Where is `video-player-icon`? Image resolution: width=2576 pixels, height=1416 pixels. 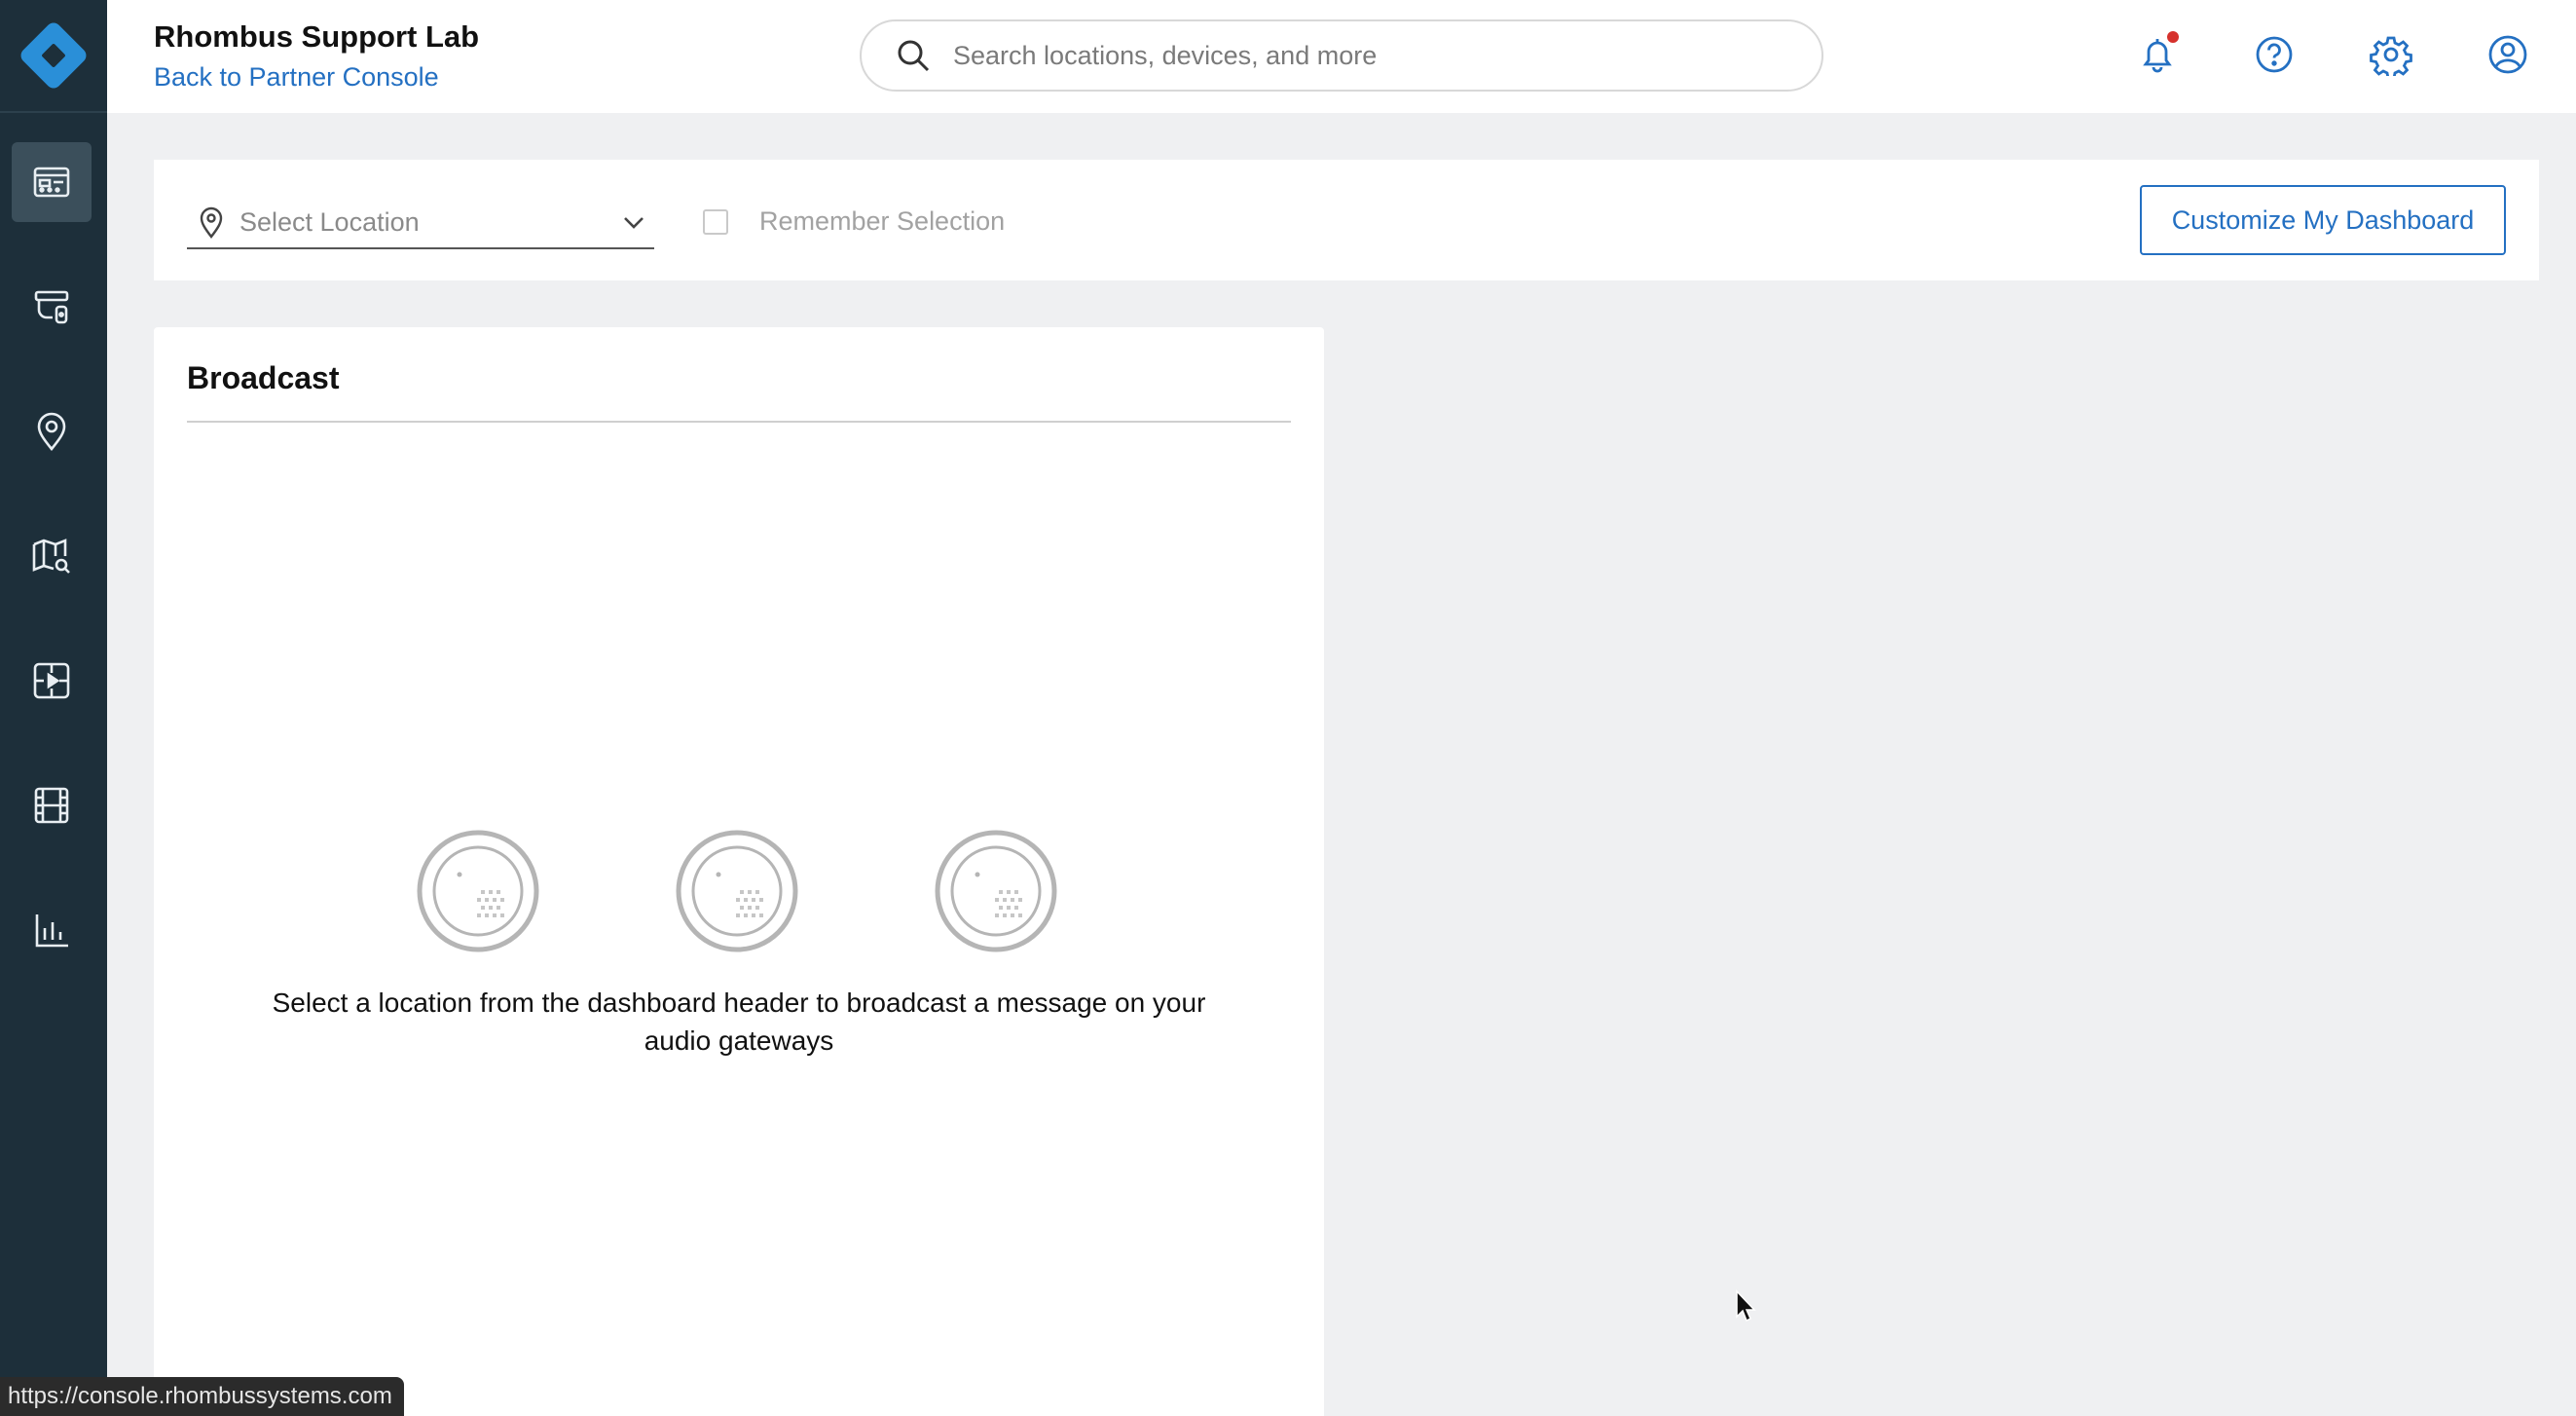
video-player-icon is located at coordinates (51, 680).